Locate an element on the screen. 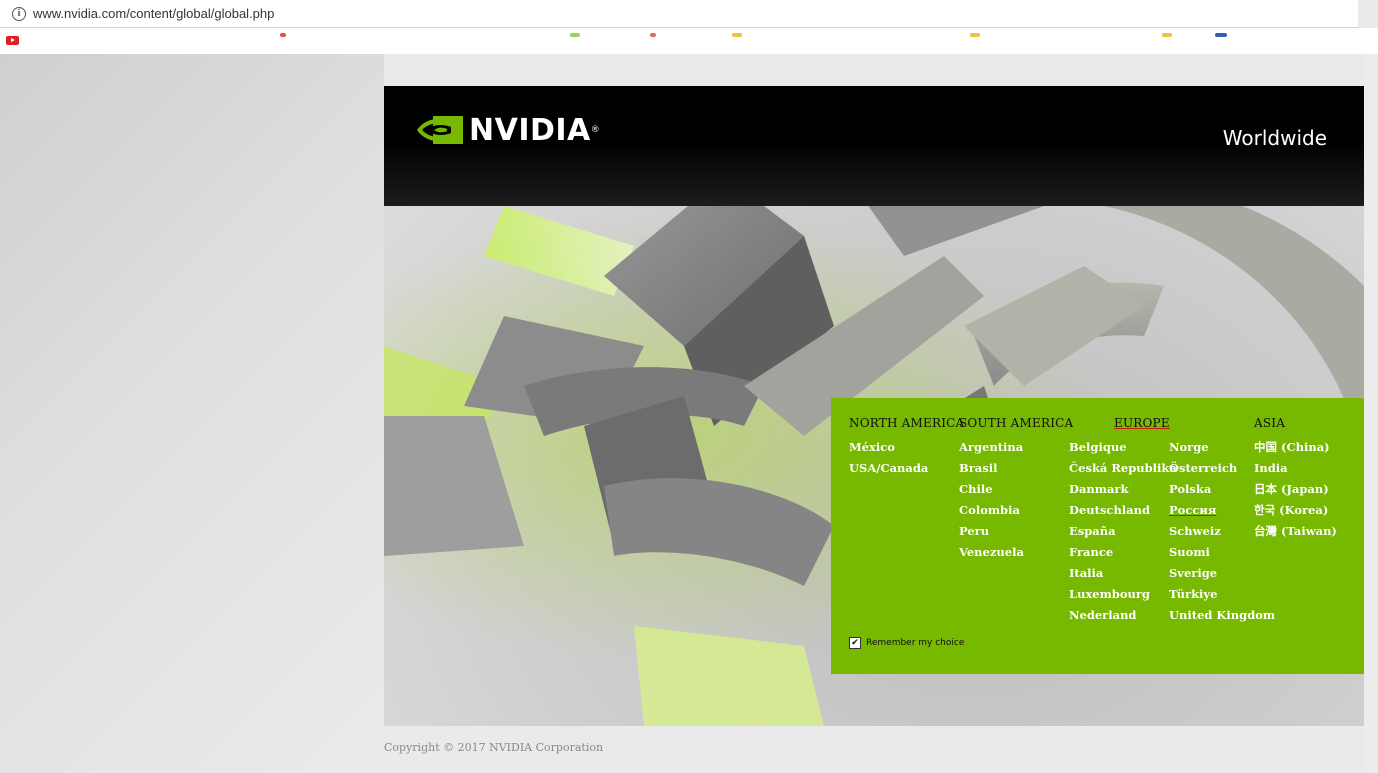 The image size is (1378, 773). nvidia-eye-icon is located at coordinates (440, 130).